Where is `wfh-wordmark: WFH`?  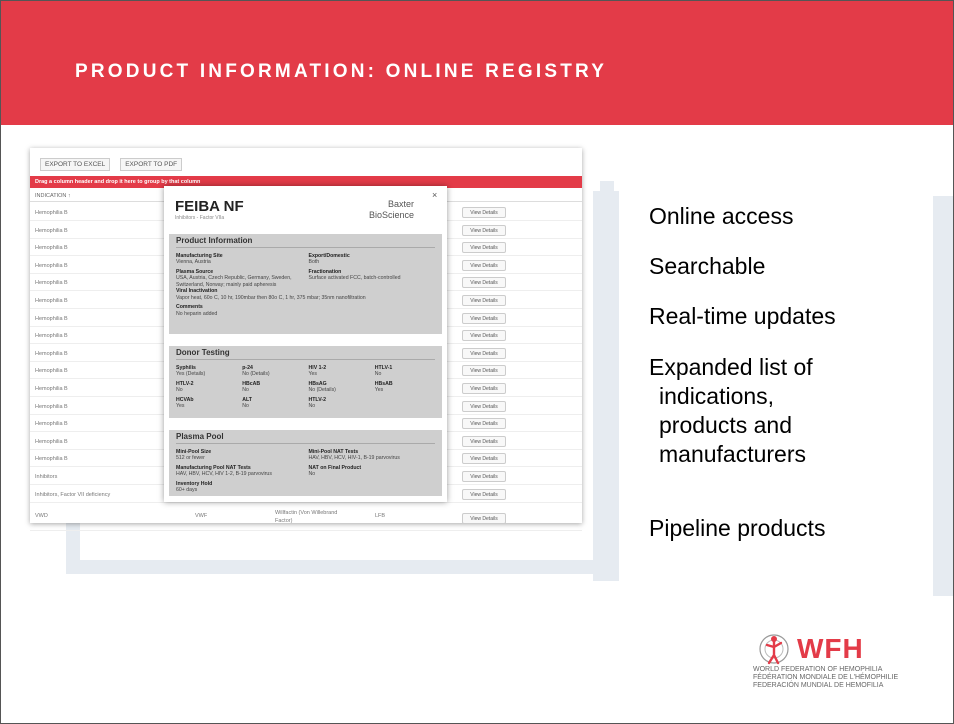
wfh-wordmark: WFH is located at coordinates (830, 648).